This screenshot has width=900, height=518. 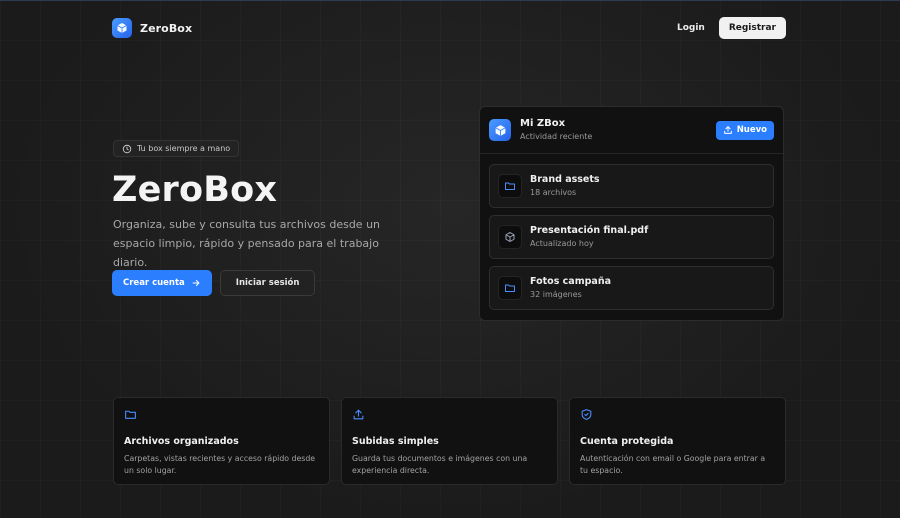 What do you see at coordinates (184, 148) in the screenshot?
I see `tagline-text: Tu box siempre a mano` at bounding box center [184, 148].